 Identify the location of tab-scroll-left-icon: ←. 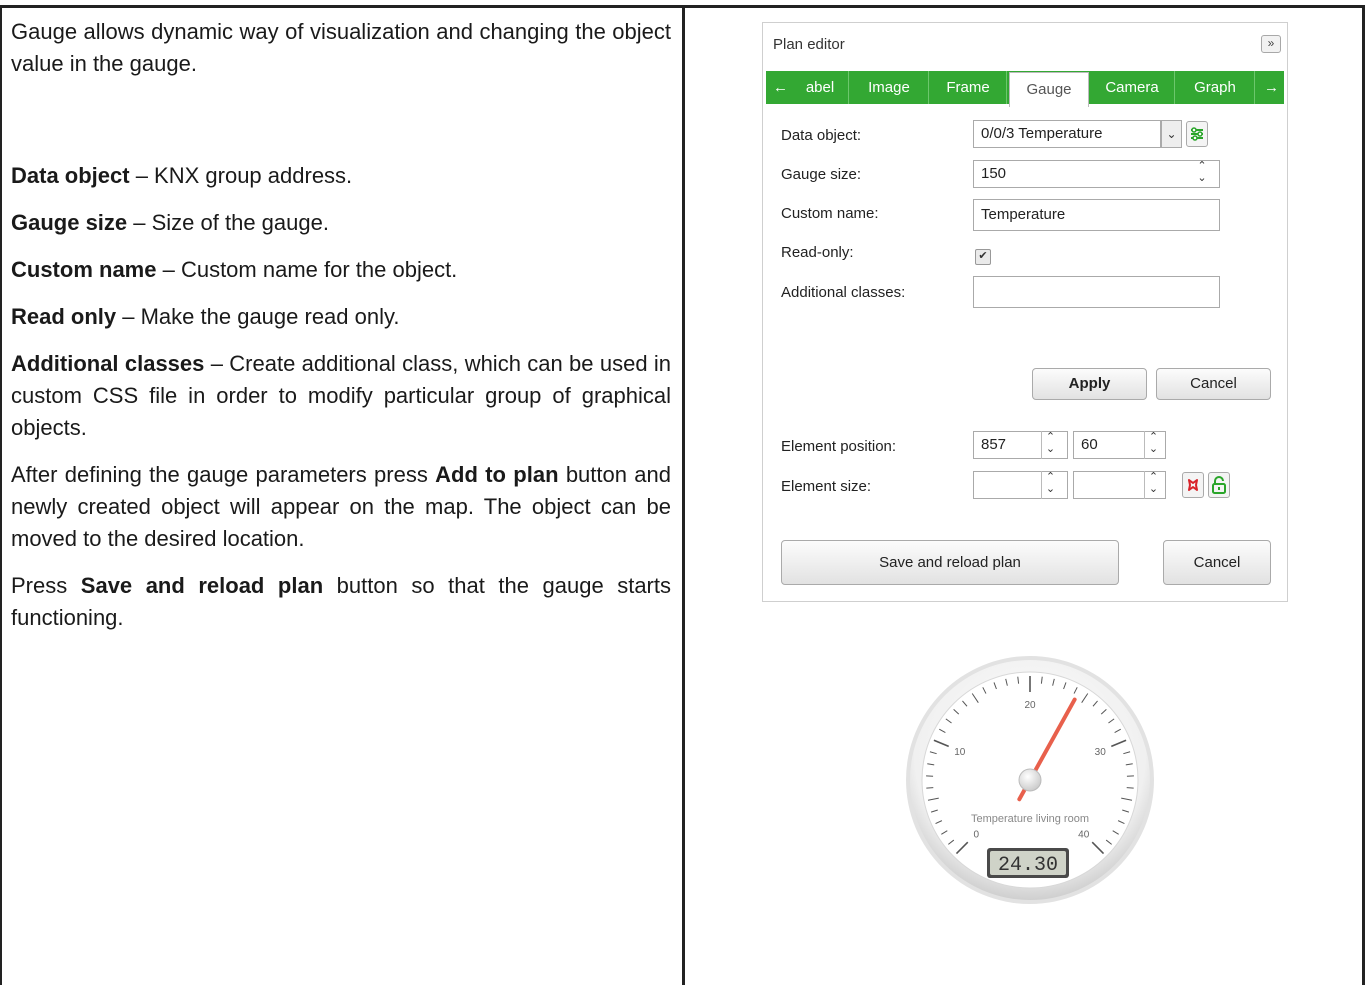
(780, 87).